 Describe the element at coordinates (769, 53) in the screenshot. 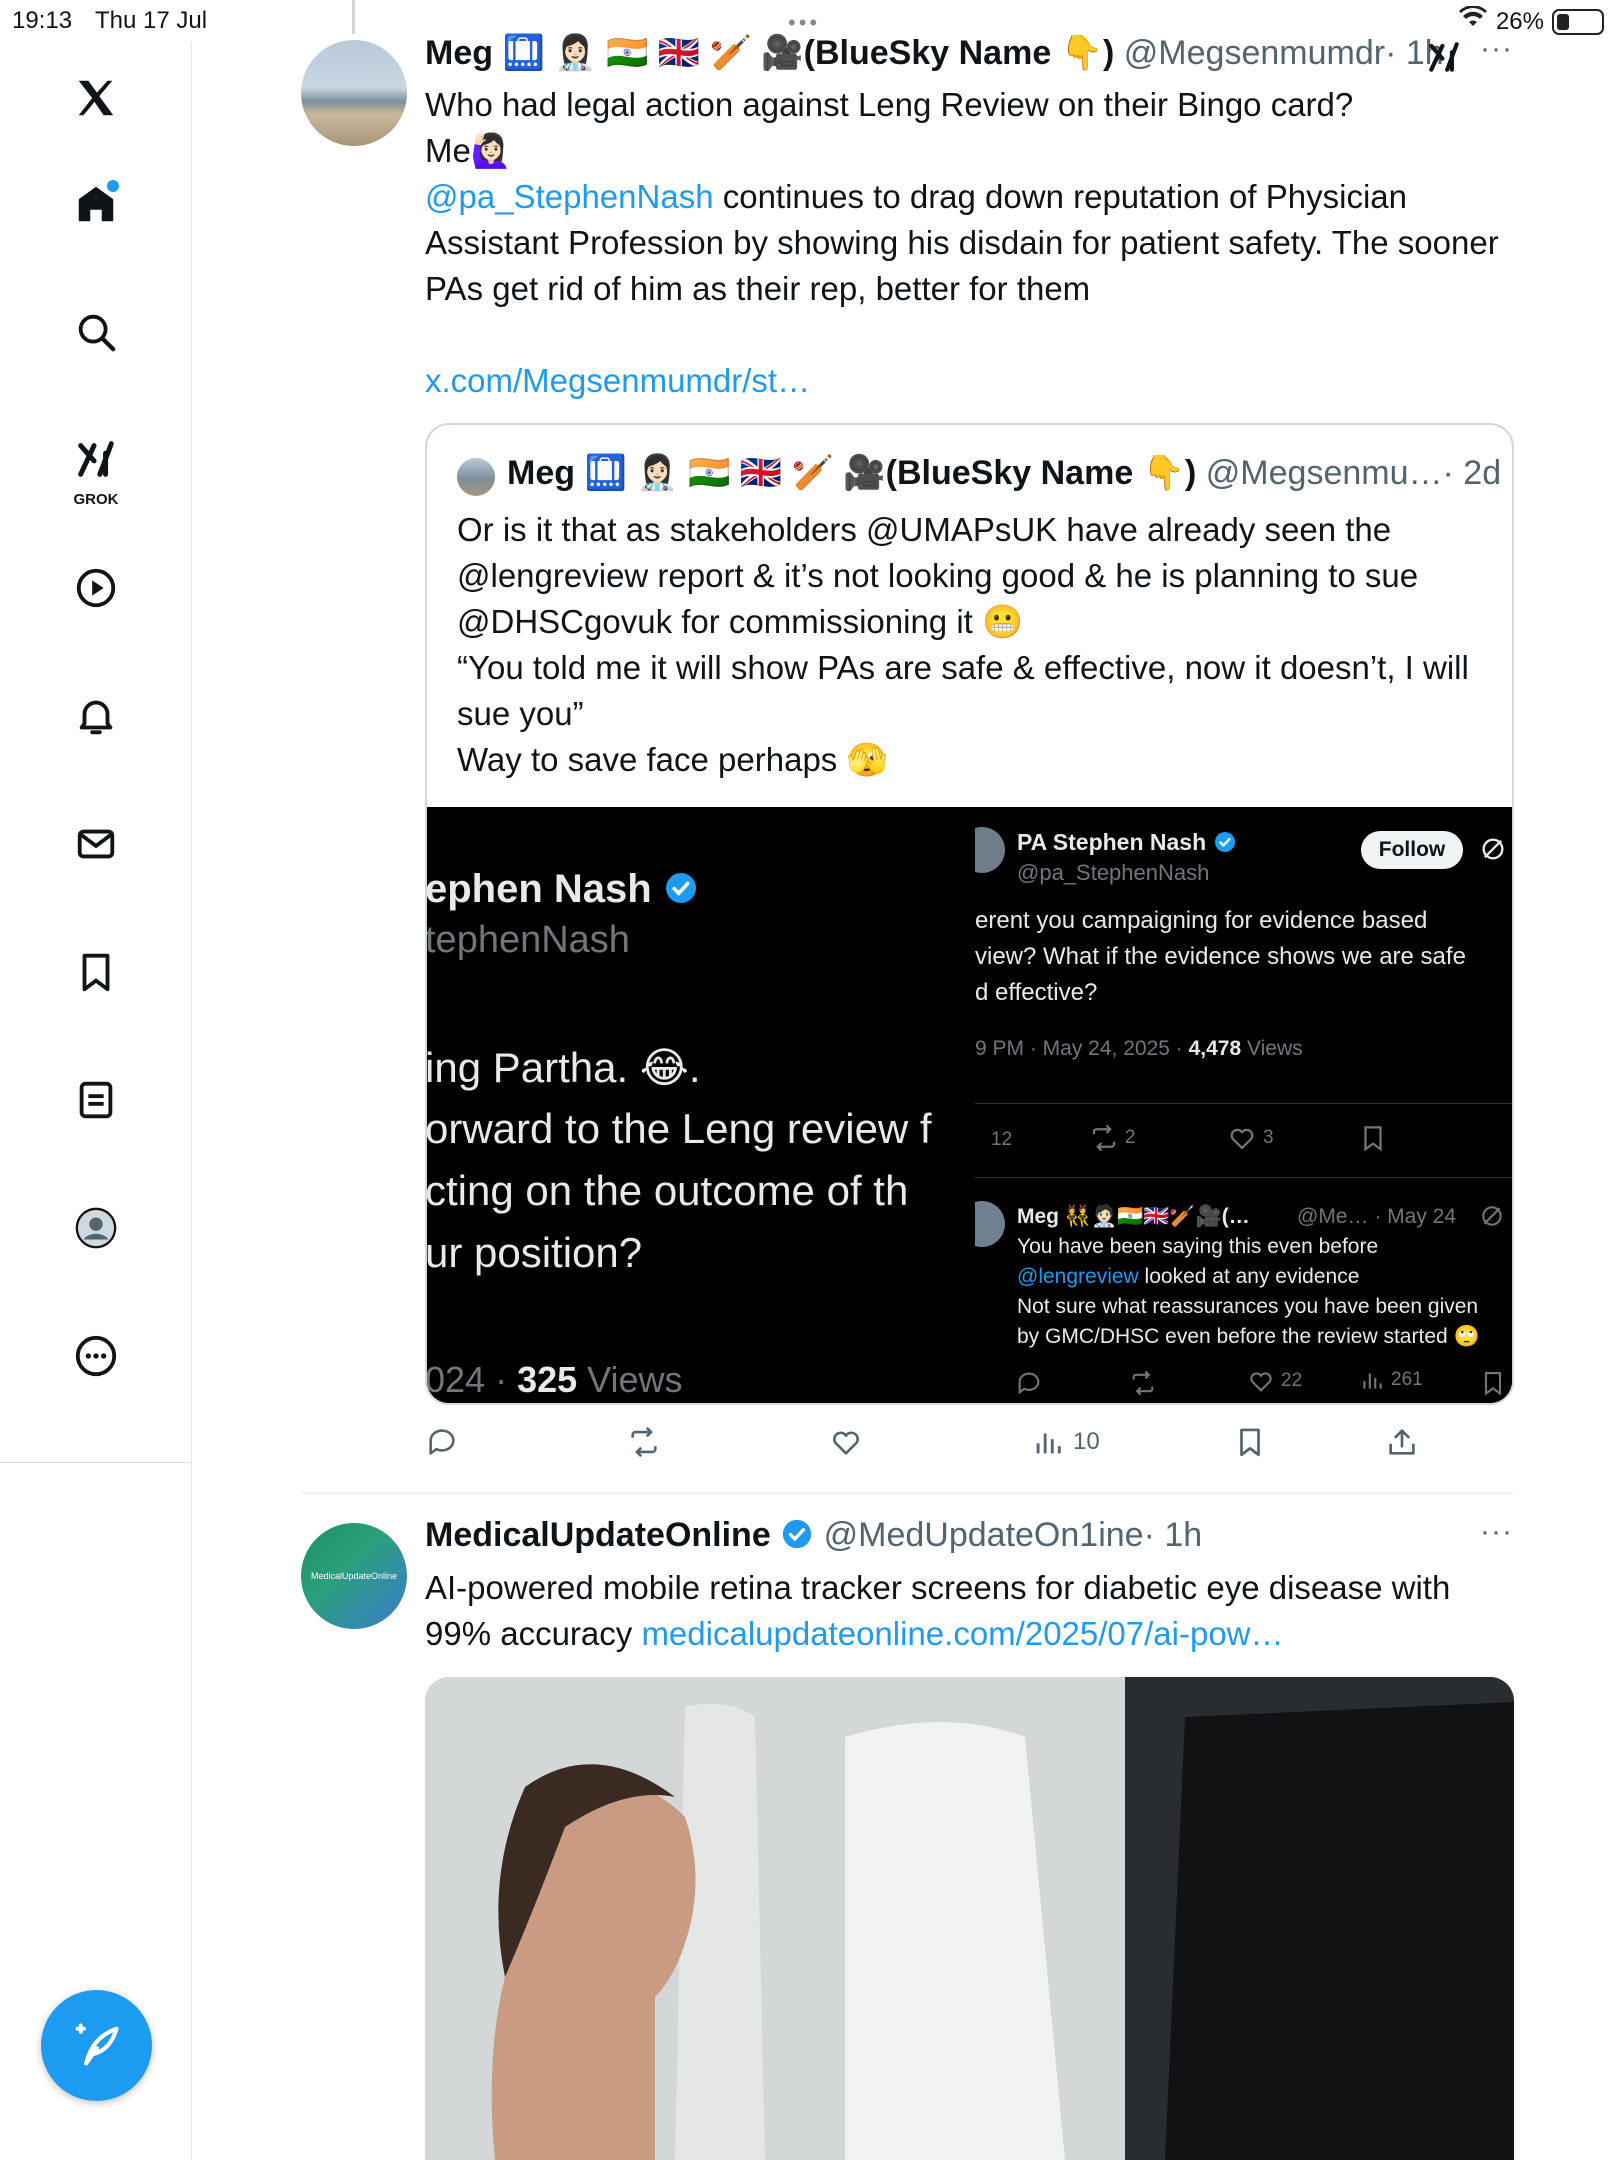

I see `tweet1-author-name: Meg 🛄 👩🏻‍⚕️ 🇮🇳 🇬🇧 🏏 🎥(BlueSky Name 👇)` at that location.